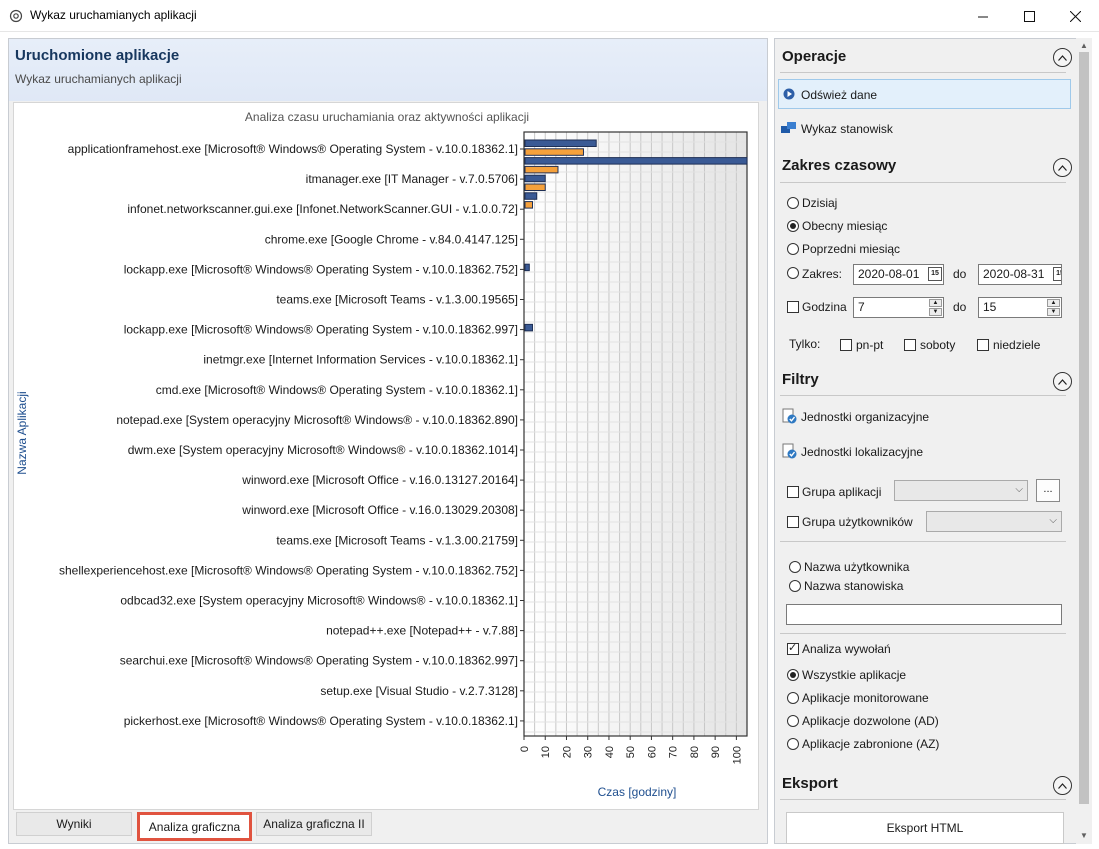 The height and width of the screenshot is (849, 1099). I want to click on scroll-up-icon: ▲, so click(1084, 45).